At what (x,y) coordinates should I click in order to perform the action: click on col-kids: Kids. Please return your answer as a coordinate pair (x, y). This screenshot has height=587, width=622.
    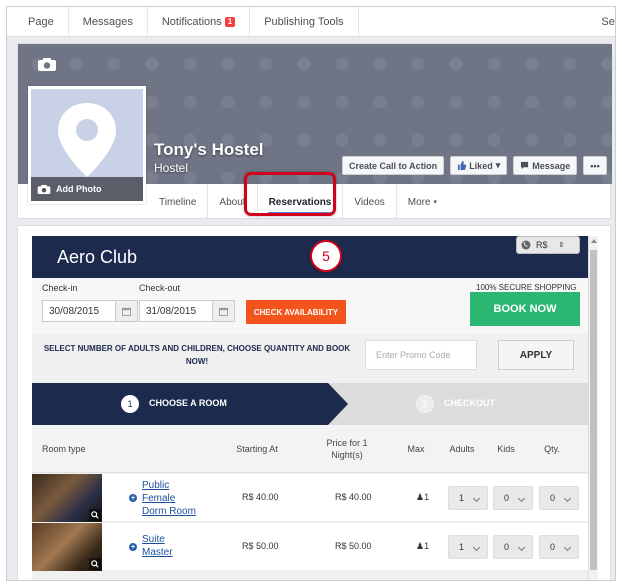
    Looking at the image, I should click on (506, 449).